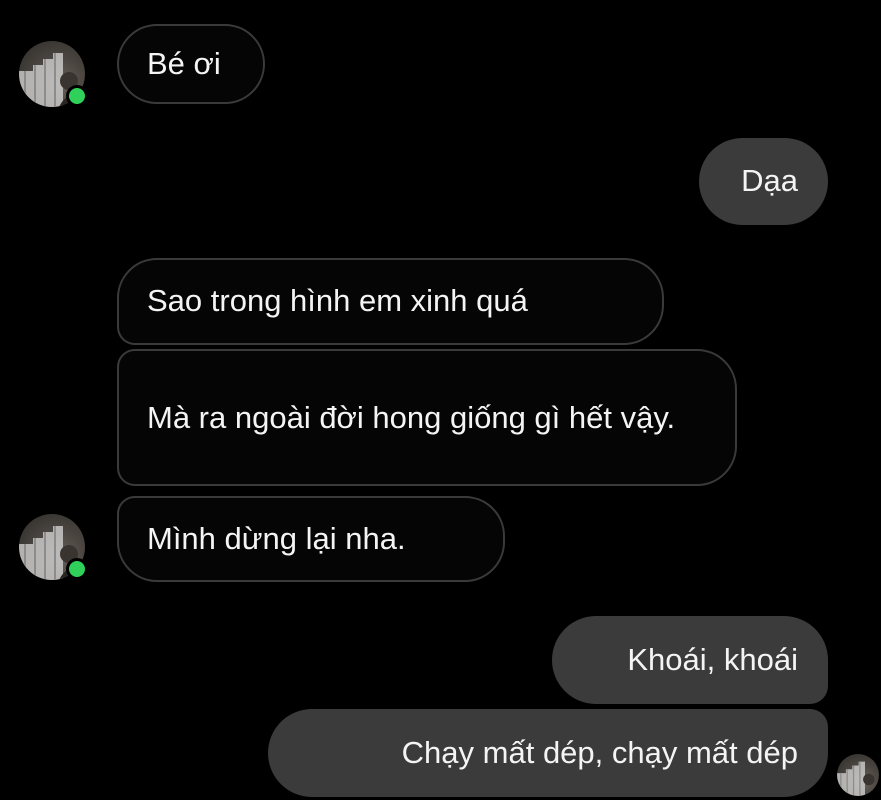 The image size is (881, 800). I want to click on message-text: Khoái, khoái, so click(712, 659).